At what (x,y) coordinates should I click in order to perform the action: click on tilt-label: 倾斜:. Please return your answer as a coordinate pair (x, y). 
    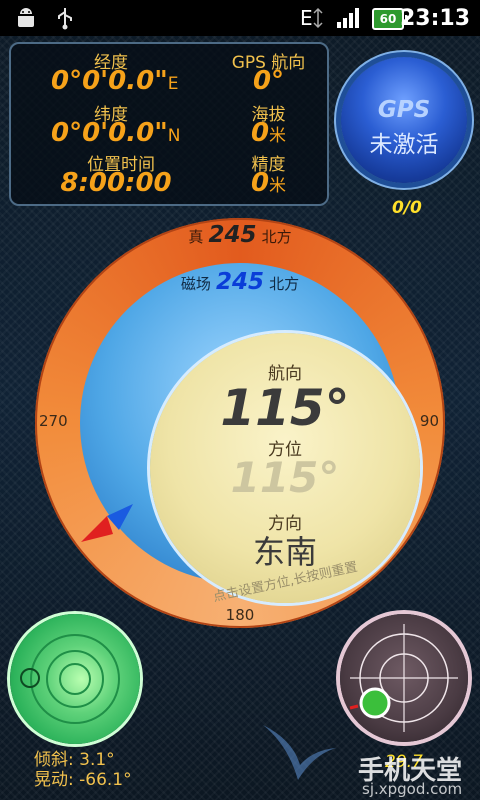
    Looking at the image, I should click on (54, 760).